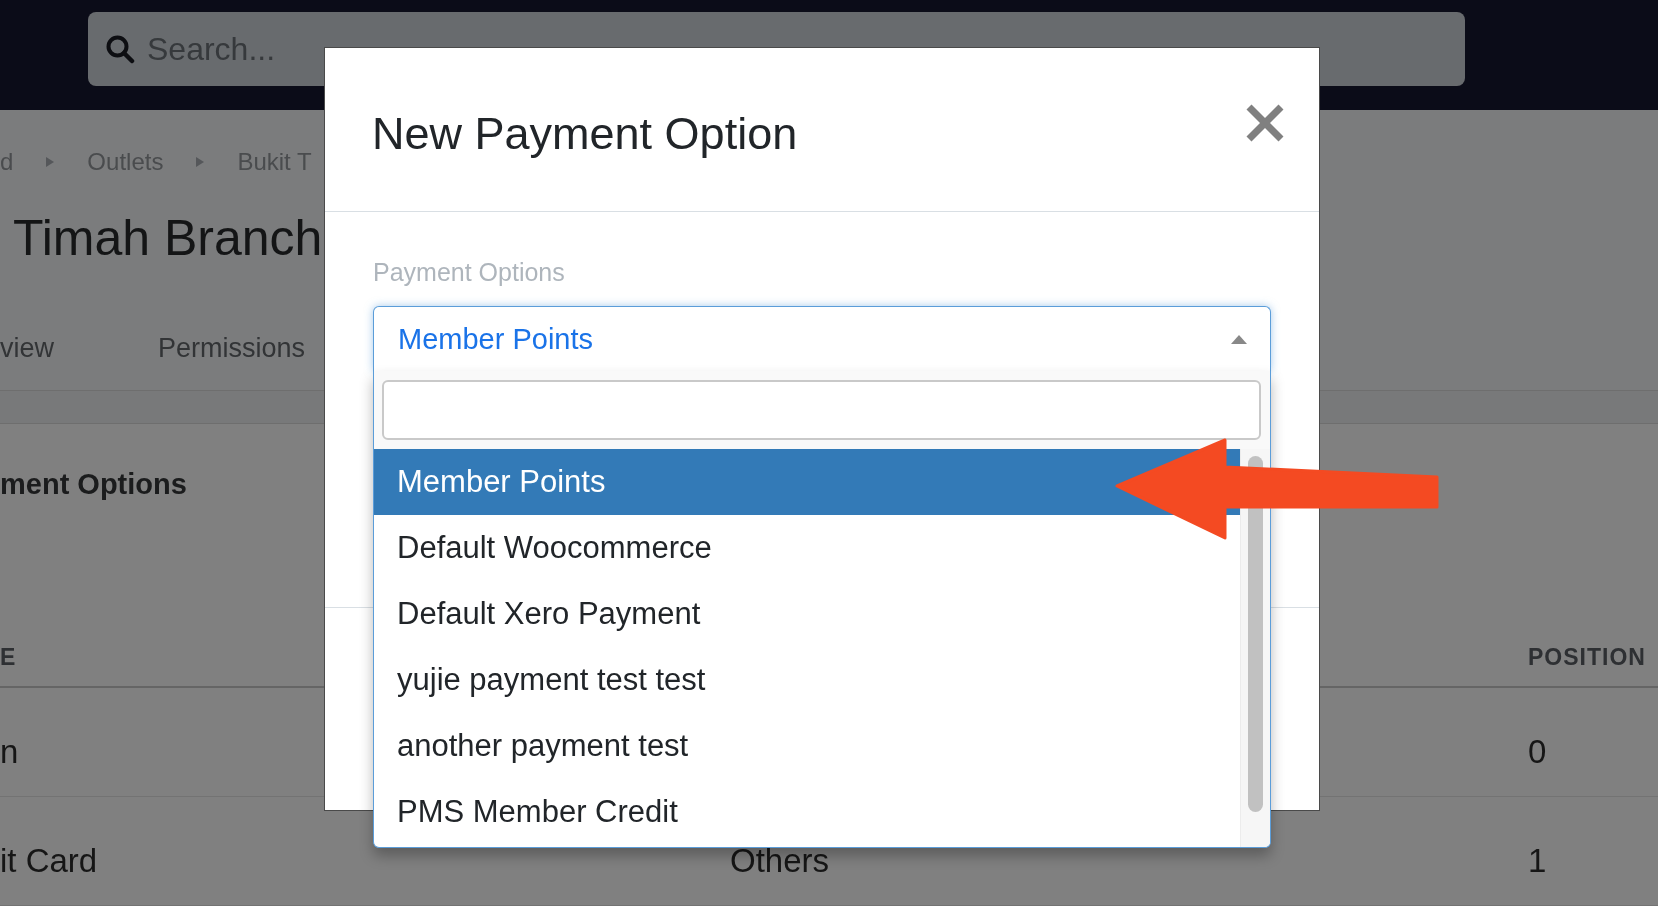 This screenshot has width=1658, height=906. Describe the element at coordinates (27, 348) in the screenshot. I see `tab: view` at that location.